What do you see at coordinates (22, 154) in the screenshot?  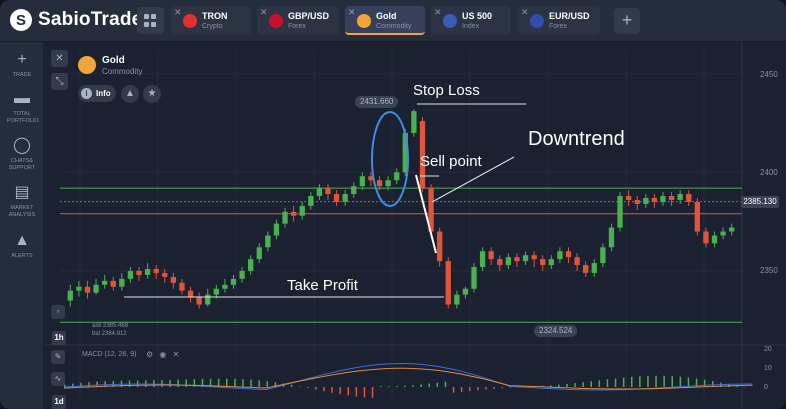 I see `sidebar-item-chats: ◯ CHATS& SUPPORT` at bounding box center [22, 154].